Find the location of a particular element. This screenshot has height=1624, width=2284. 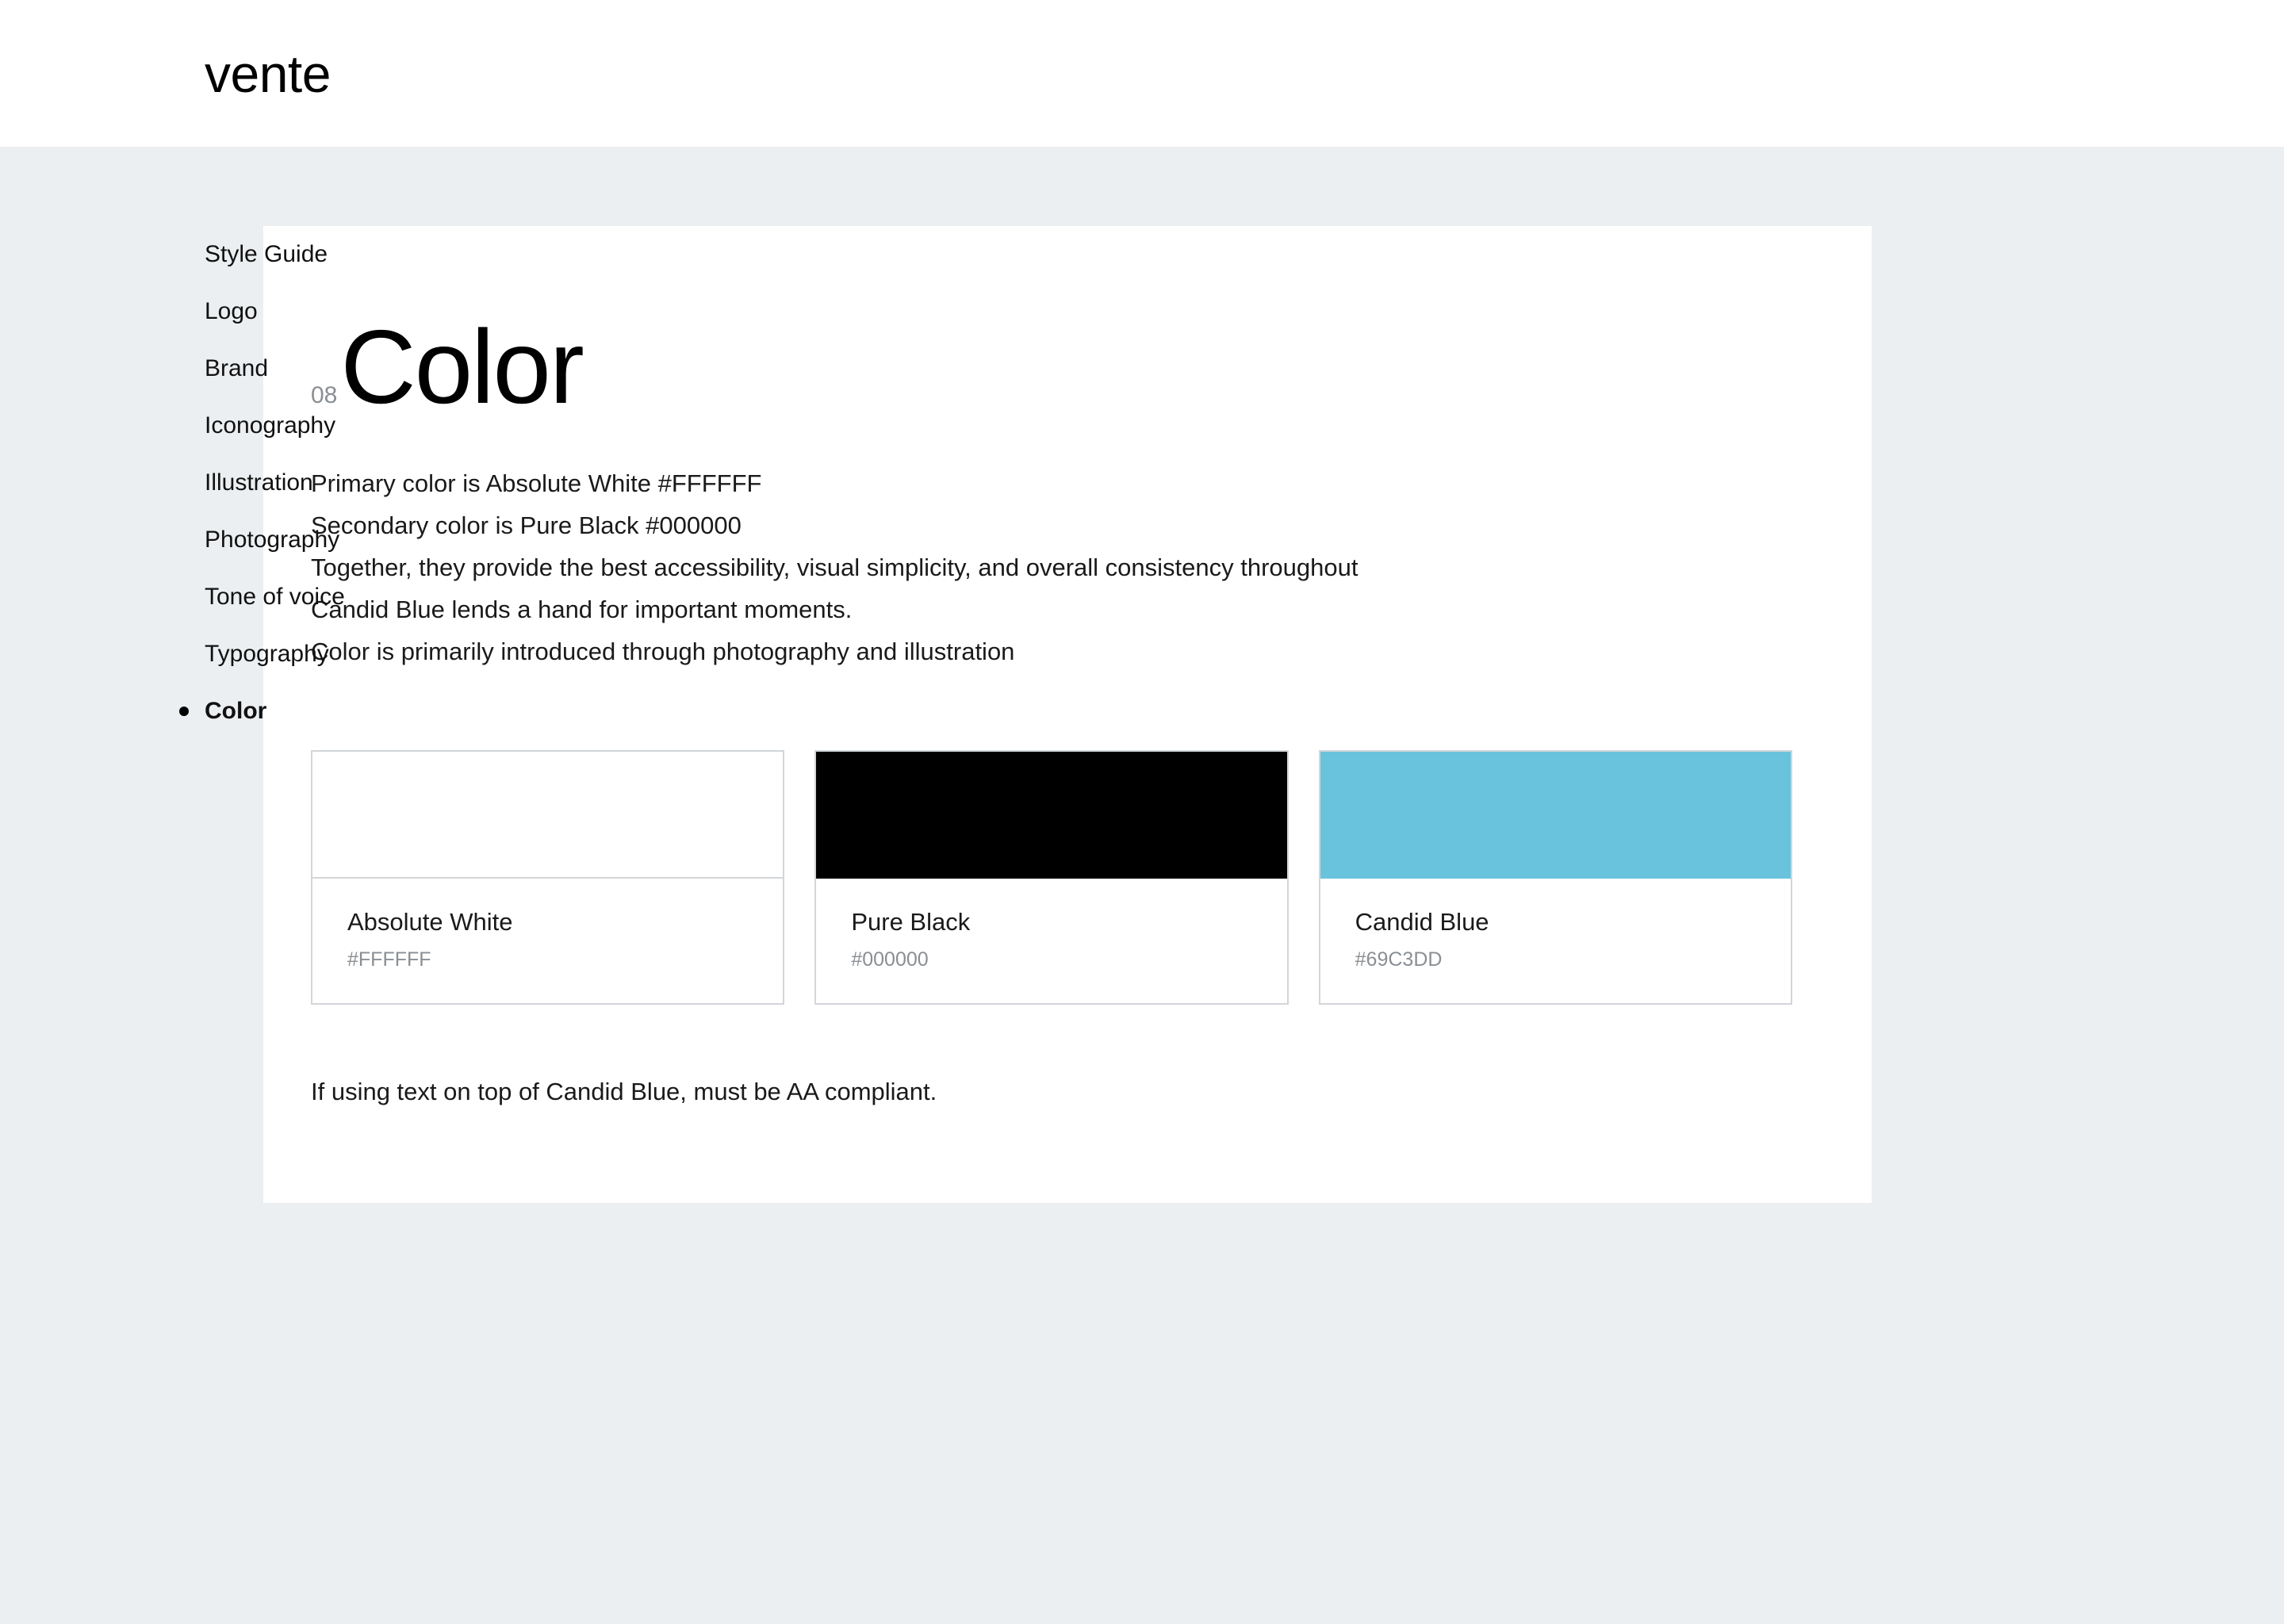

sidebar-item-label: Brand is located at coordinates (237, 368).